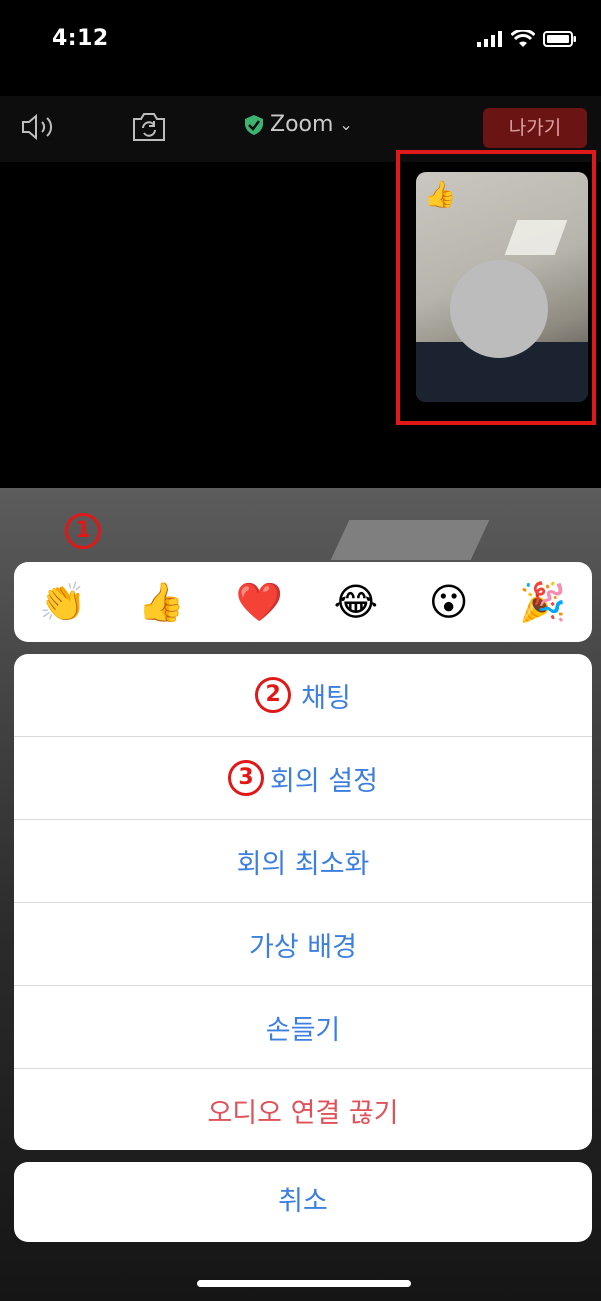 This screenshot has height=1301, width=601. I want to click on disconnect-audio-button: 오디오 연결 끊기, so click(303, 1109).